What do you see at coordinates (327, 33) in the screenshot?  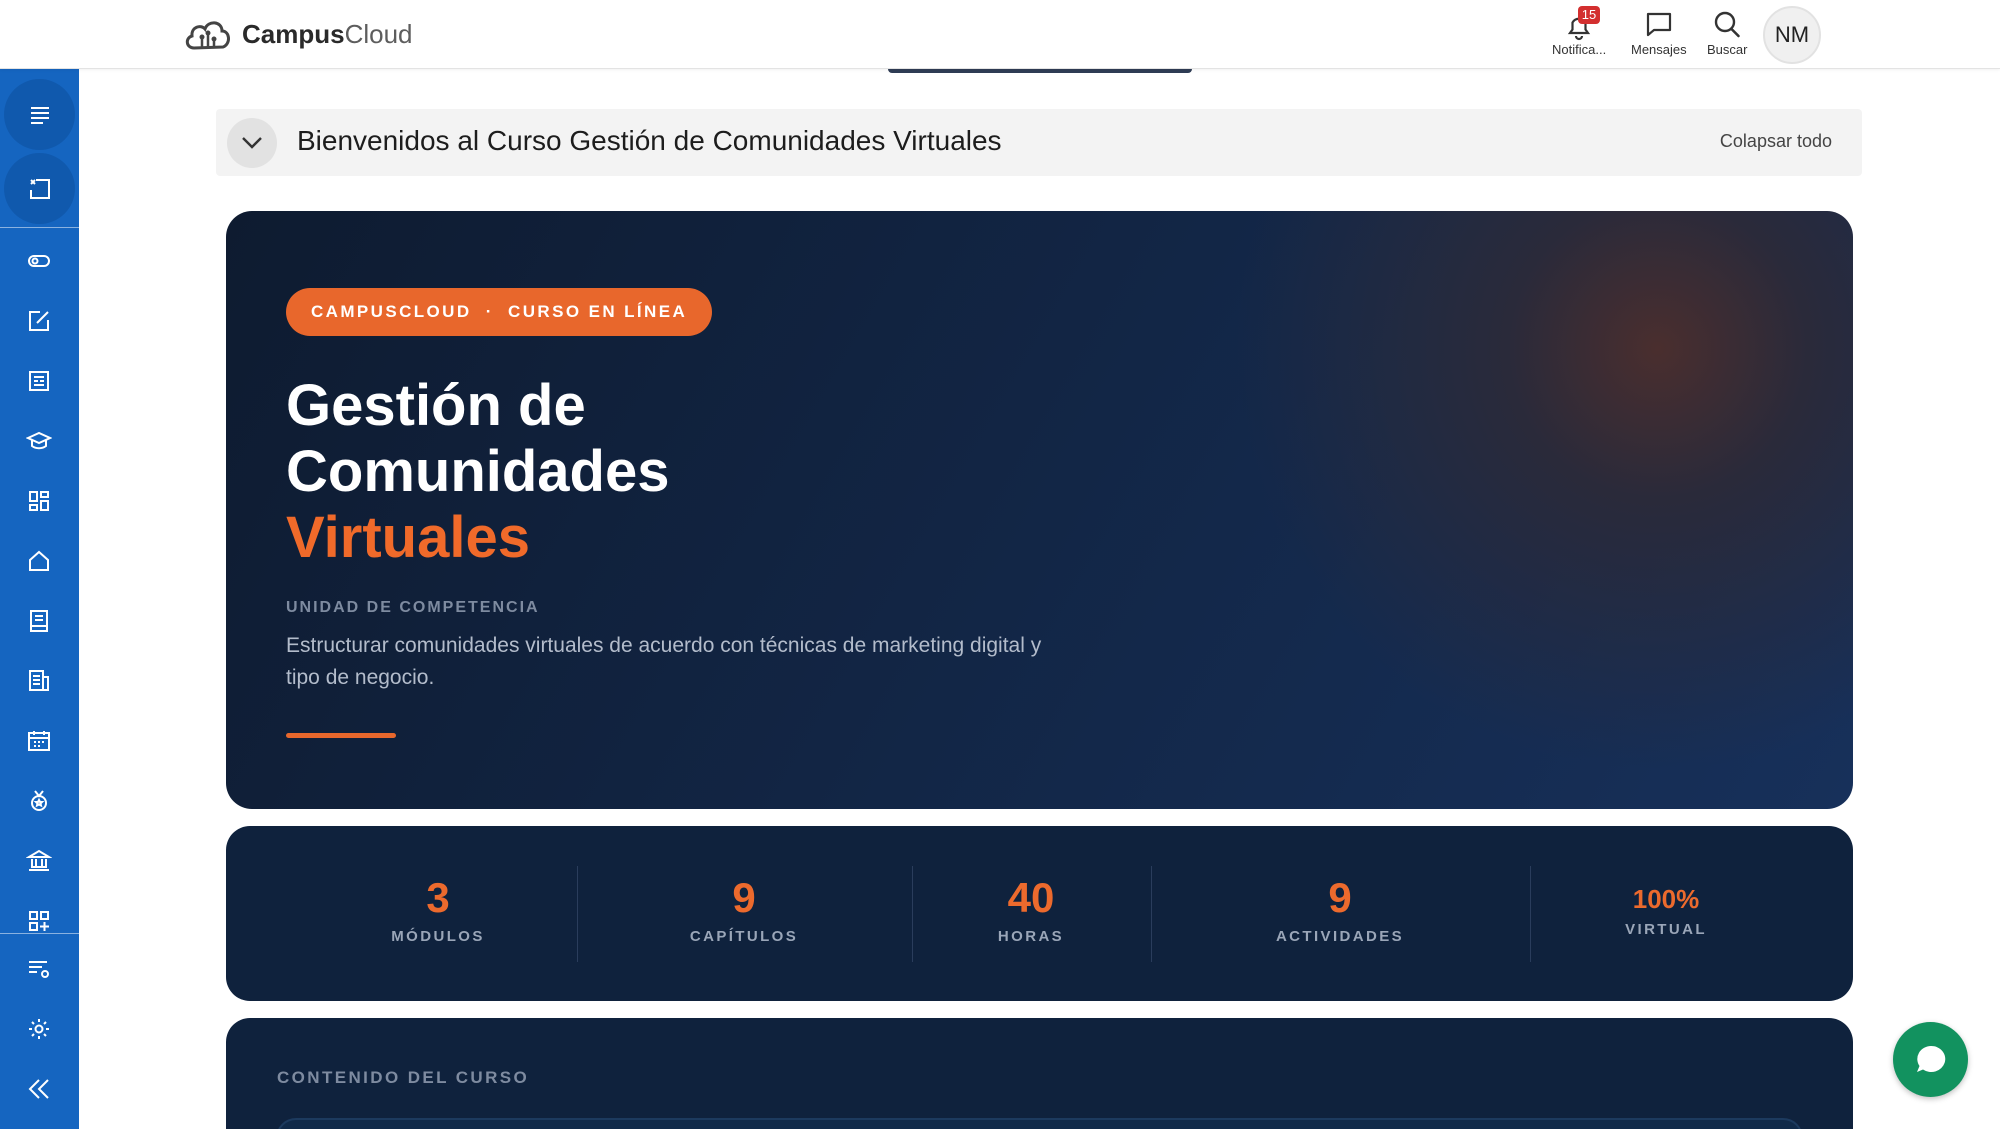 I see `logo-text: CampusCloud` at bounding box center [327, 33].